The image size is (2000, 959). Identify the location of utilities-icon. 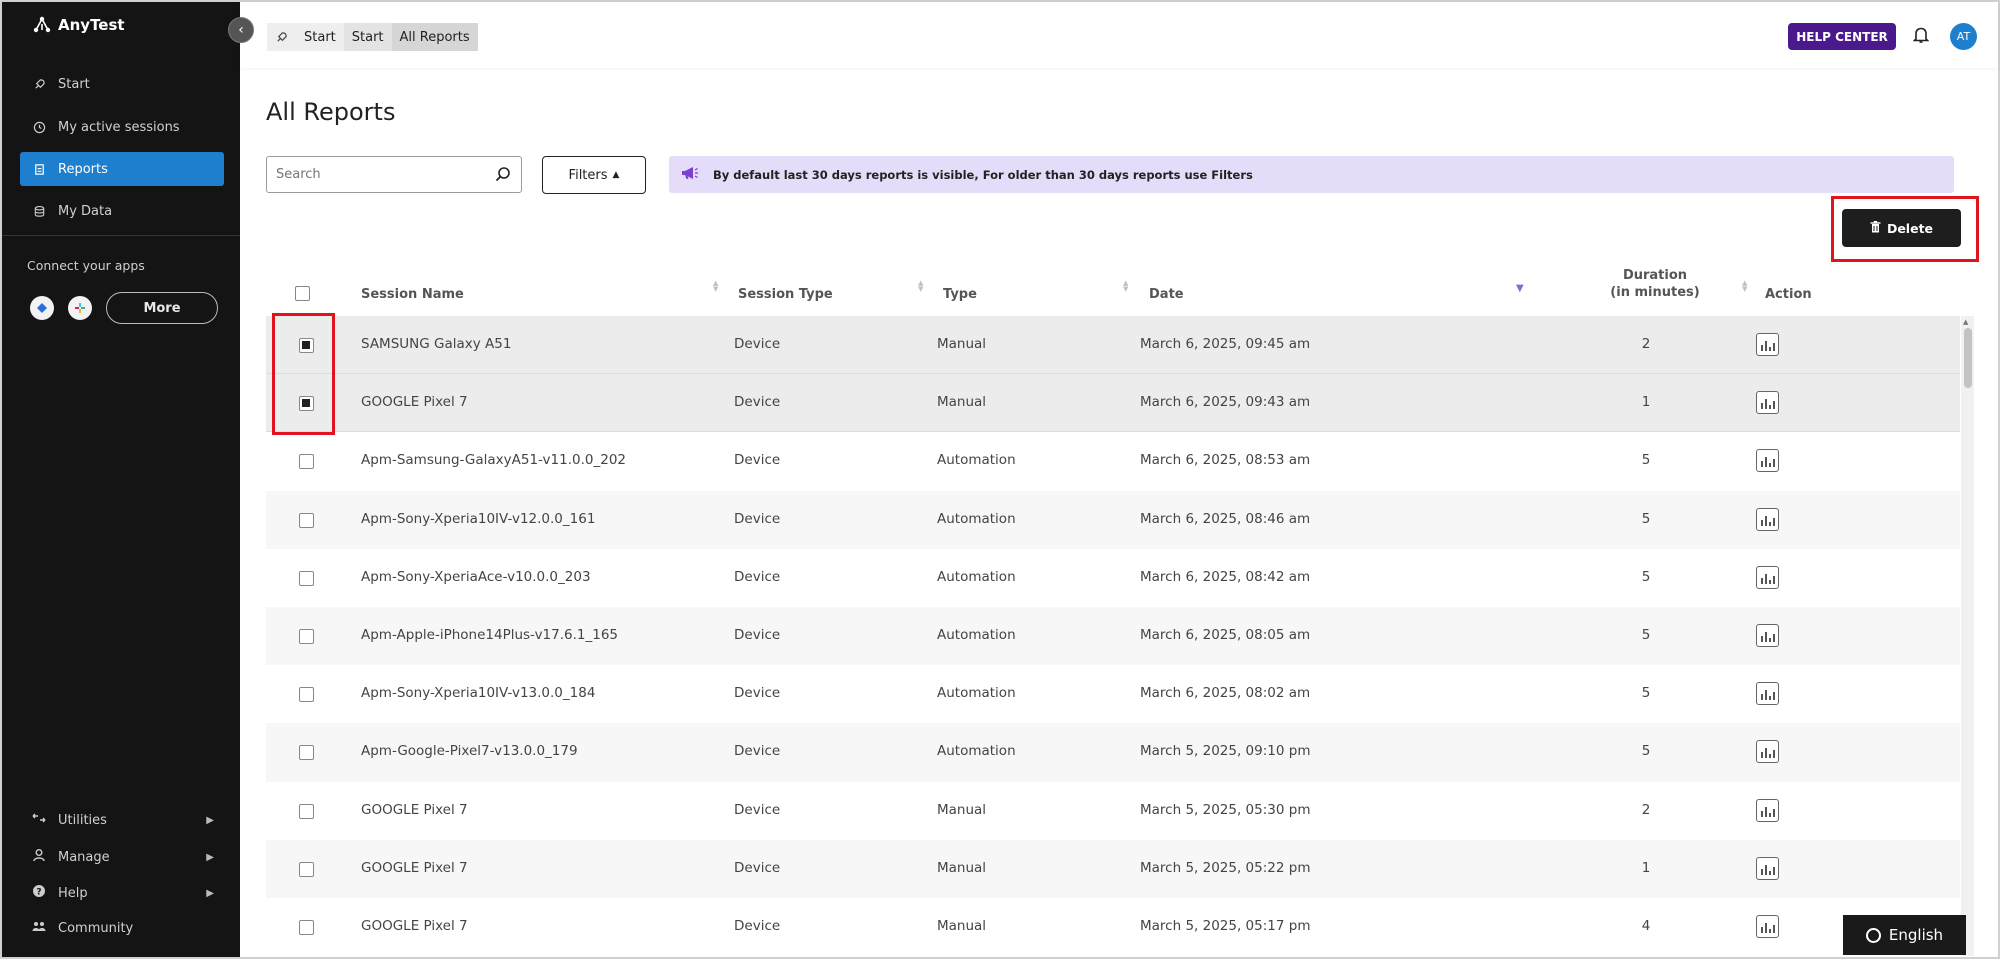
(39, 820).